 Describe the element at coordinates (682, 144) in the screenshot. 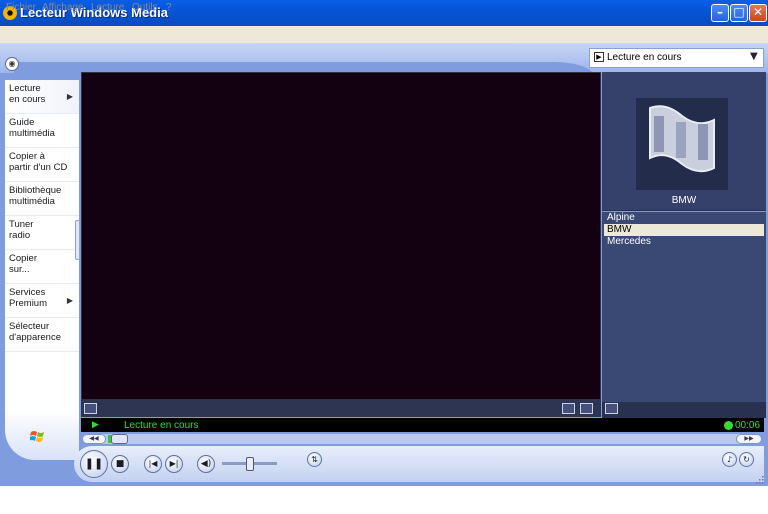

I see `film-strip-icon` at that location.